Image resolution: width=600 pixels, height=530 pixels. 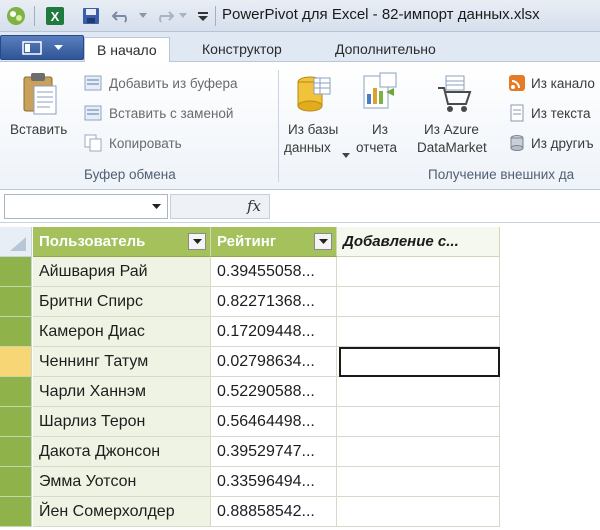 What do you see at coordinates (122, 392) in the screenshot?
I see `cell-user: Чарли Ханнэм` at bounding box center [122, 392].